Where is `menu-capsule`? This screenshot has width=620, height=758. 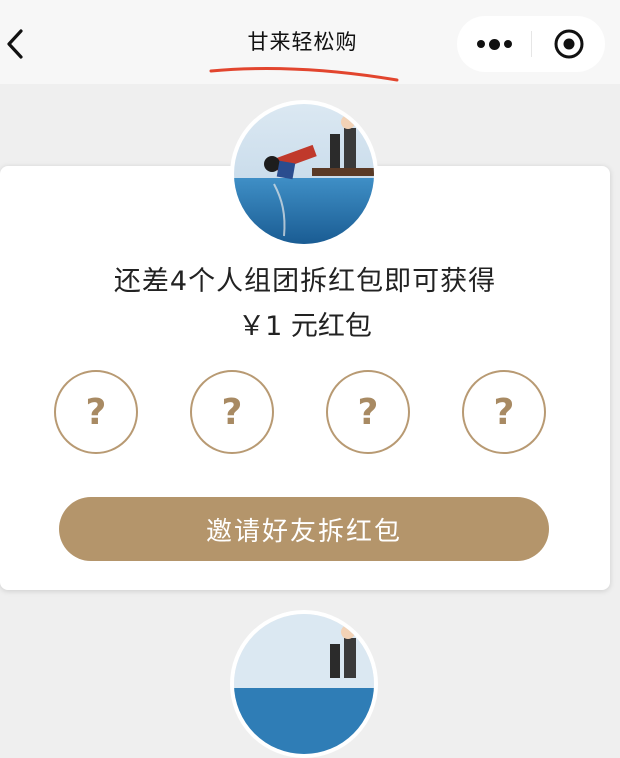 menu-capsule is located at coordinates (531, 44).